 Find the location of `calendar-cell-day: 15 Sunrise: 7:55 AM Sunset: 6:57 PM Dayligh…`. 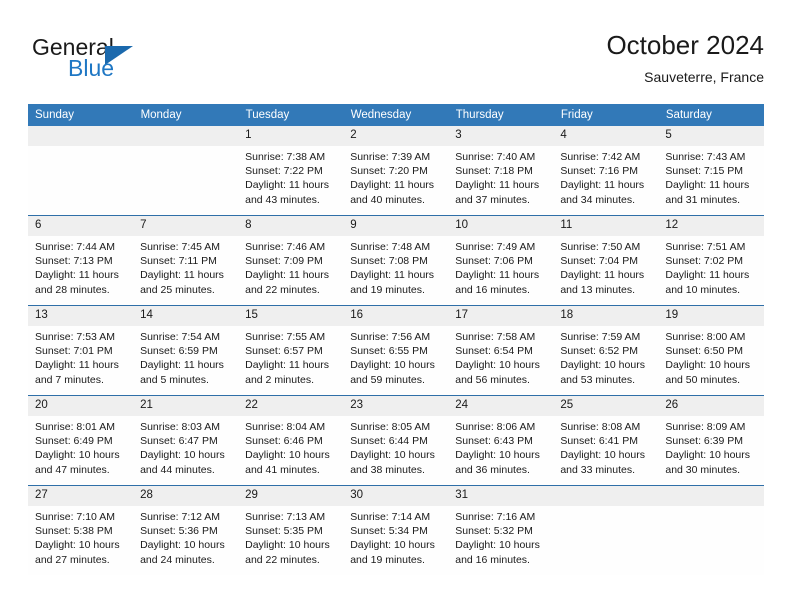

calendar-cell-day: 15 Sunrise: 7:55 AM Sunset: 6:57 PM Dayligh… is located at coordinates (291, 350).